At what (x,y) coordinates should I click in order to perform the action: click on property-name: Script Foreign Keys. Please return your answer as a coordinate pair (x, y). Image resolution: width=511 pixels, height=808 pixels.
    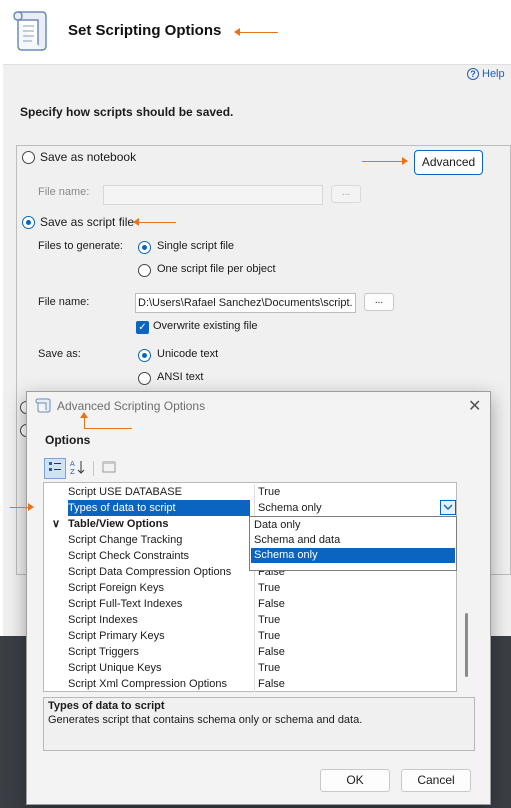
    Looking at the image, I should click on (116, 588).